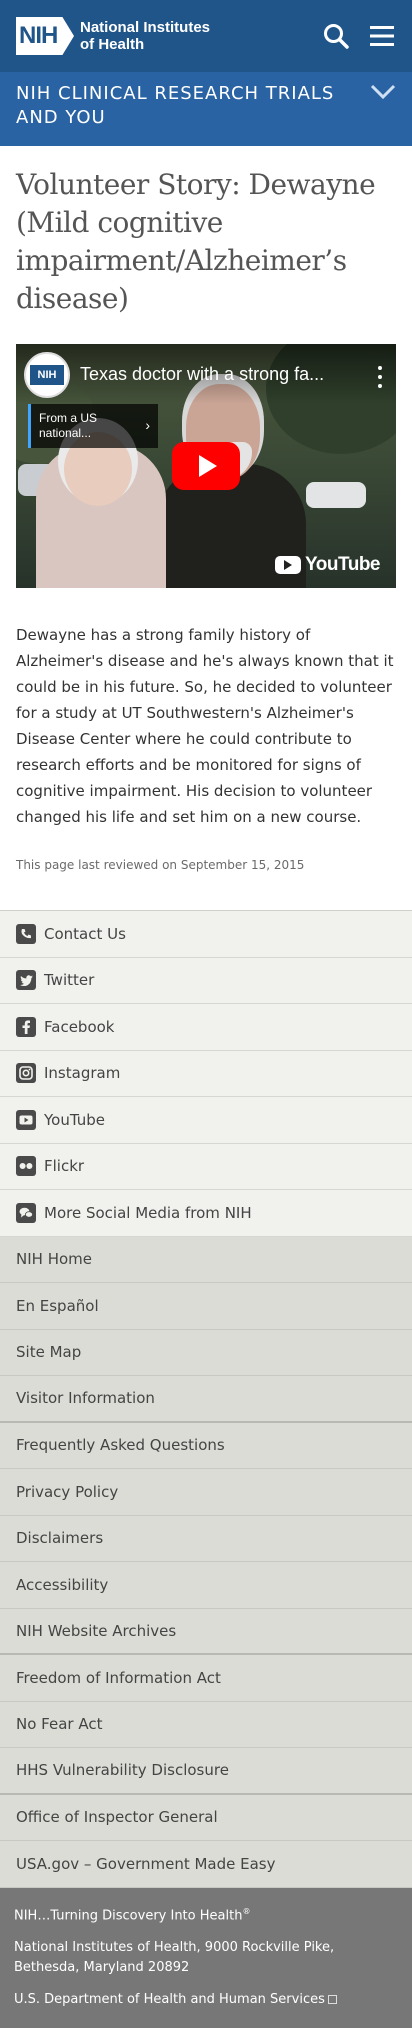  I want to click on channel-avatar: NIH, so click(47, 375).